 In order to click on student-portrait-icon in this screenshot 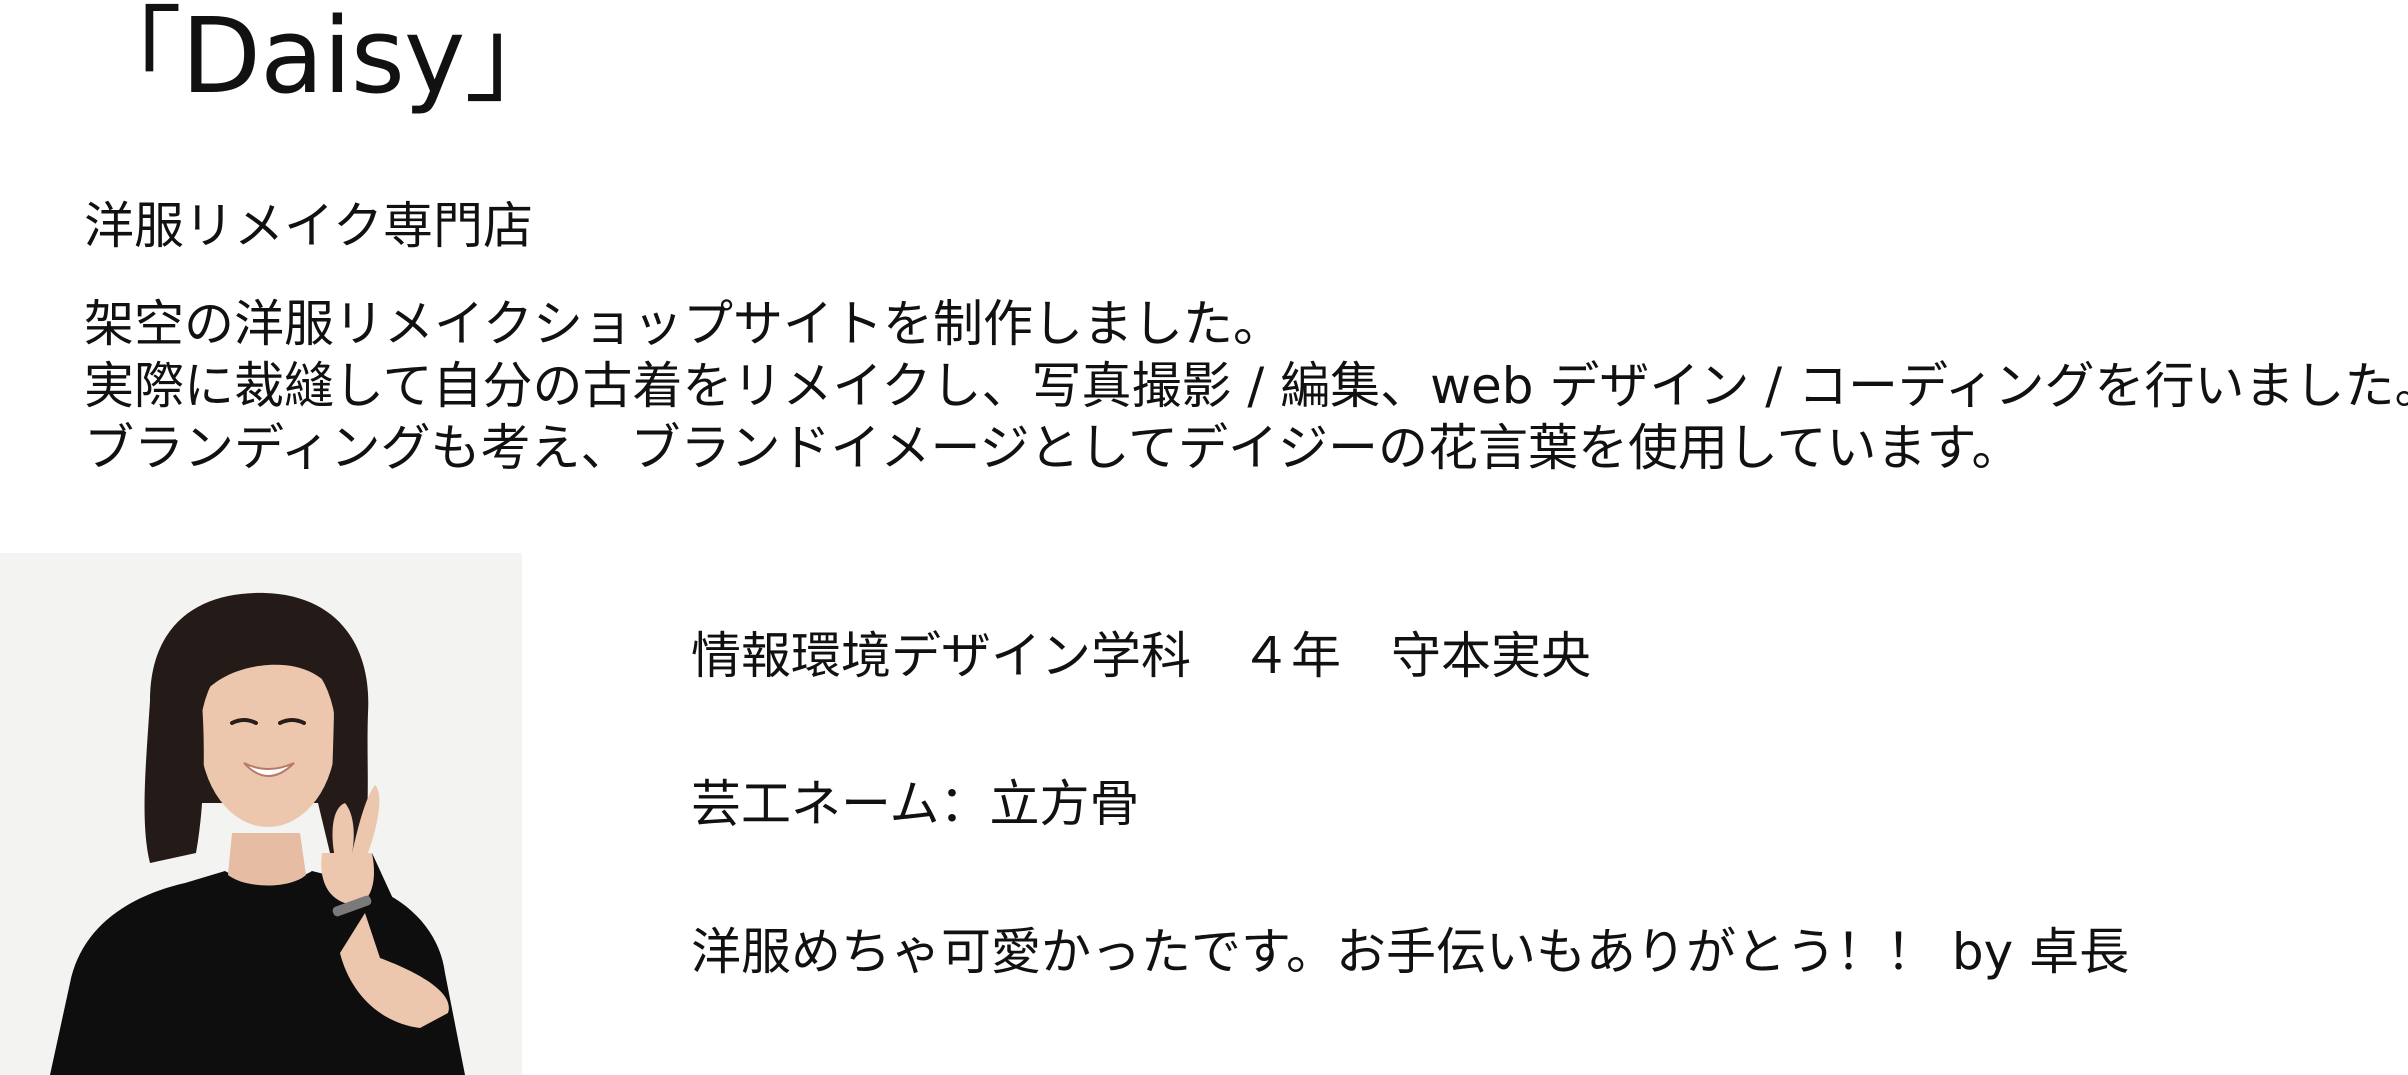, I will do `click(261, 814)`.